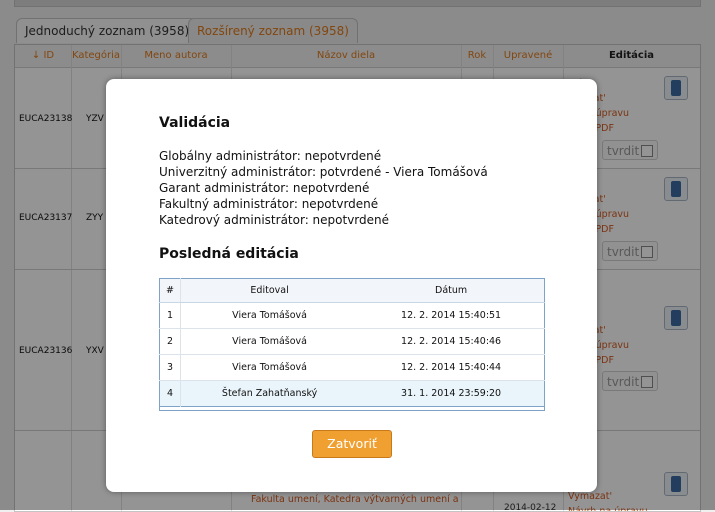  I want to click on table-row: 2 Viera Tomášová 12. 2. 2014 15:40:46, so click(352, 341).